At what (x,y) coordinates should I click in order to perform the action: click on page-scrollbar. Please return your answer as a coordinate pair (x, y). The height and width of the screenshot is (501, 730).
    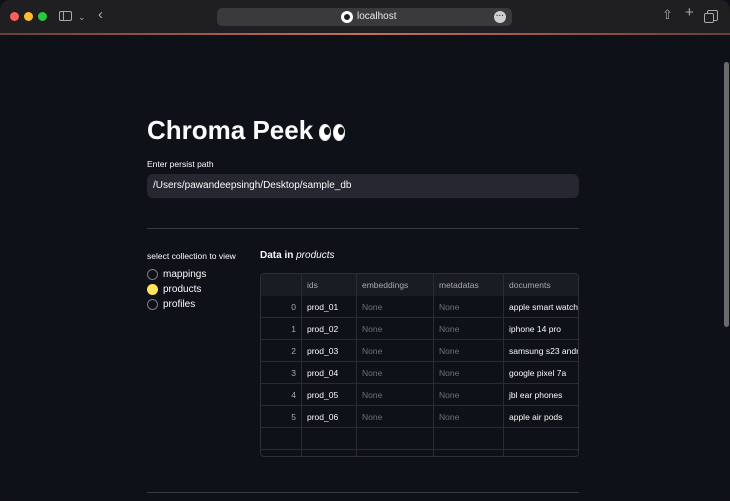
    Looking at the image, I should click on (726, 194).